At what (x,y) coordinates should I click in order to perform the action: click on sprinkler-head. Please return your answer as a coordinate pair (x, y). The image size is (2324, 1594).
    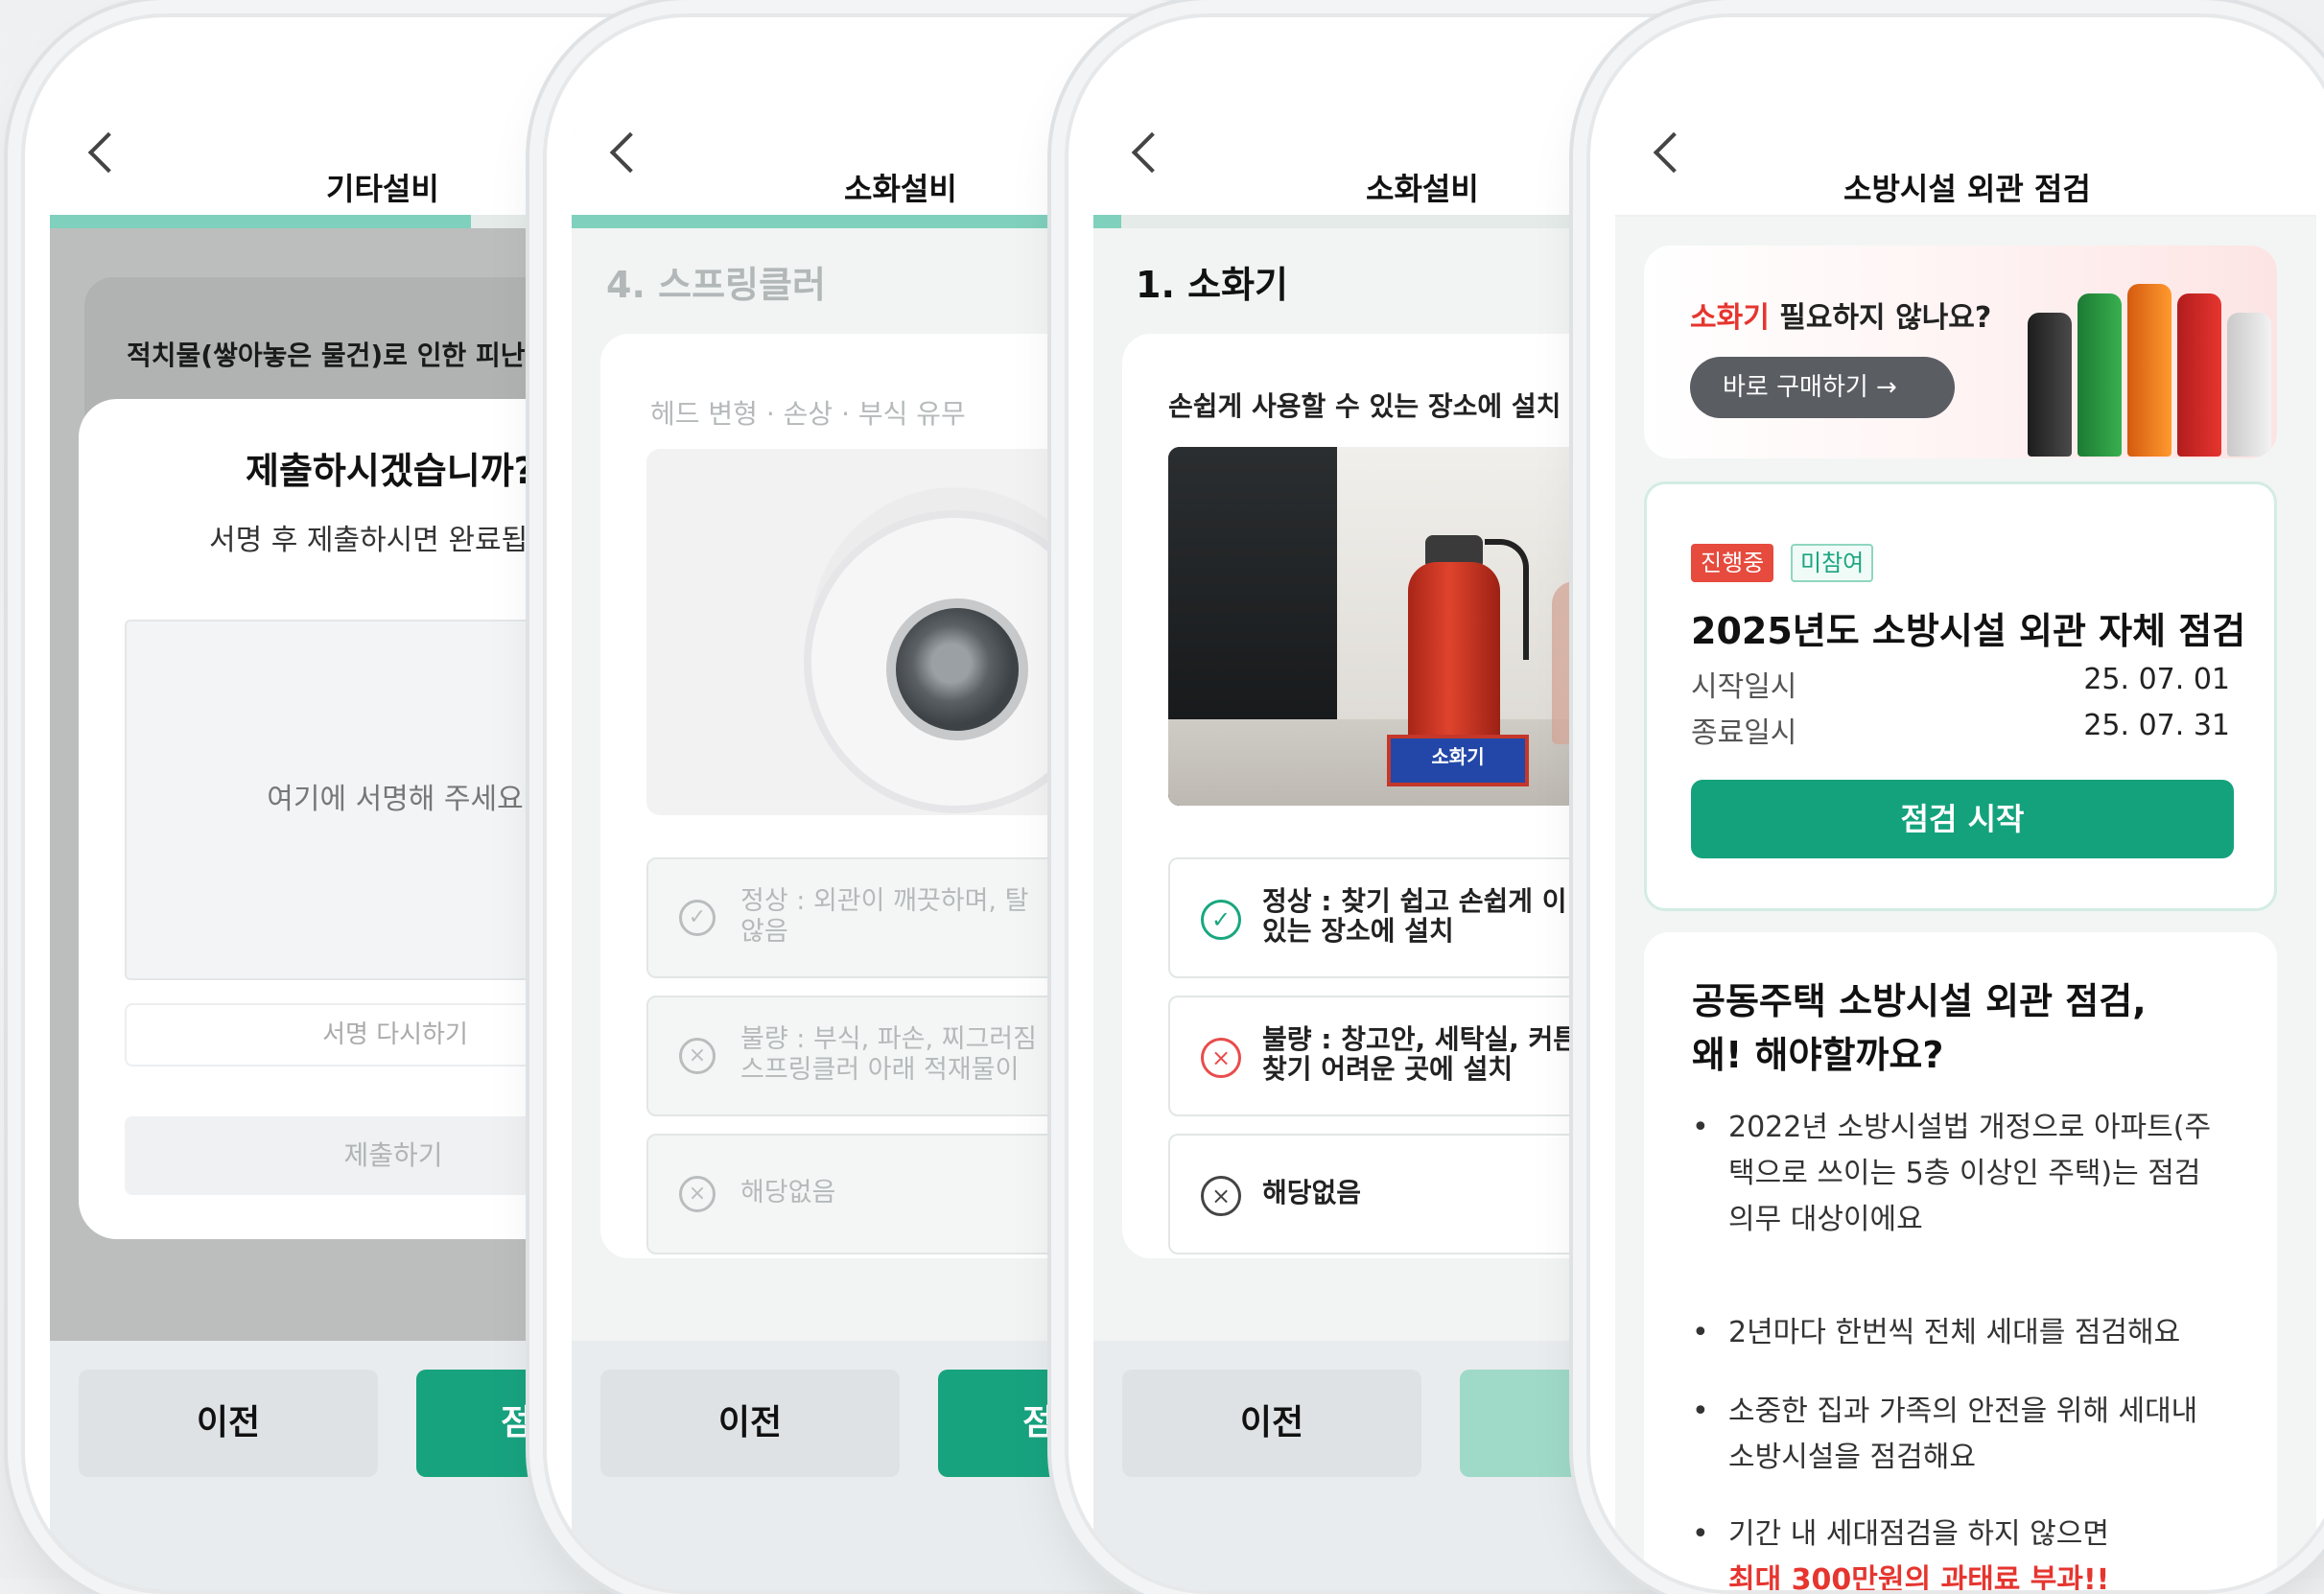
    Looking at the image, I should click on (957, 669).